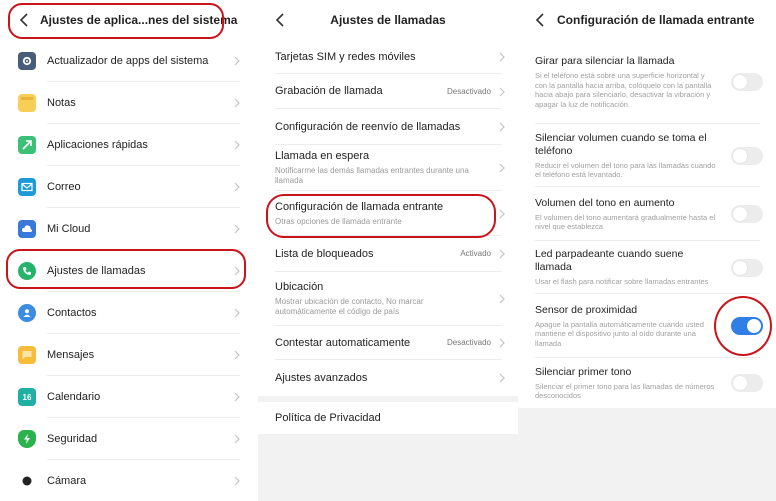  Describe the element at coordinates (586, 309) in the screenshot. I see `list-item-label: Sensor de proximidad` at that location.